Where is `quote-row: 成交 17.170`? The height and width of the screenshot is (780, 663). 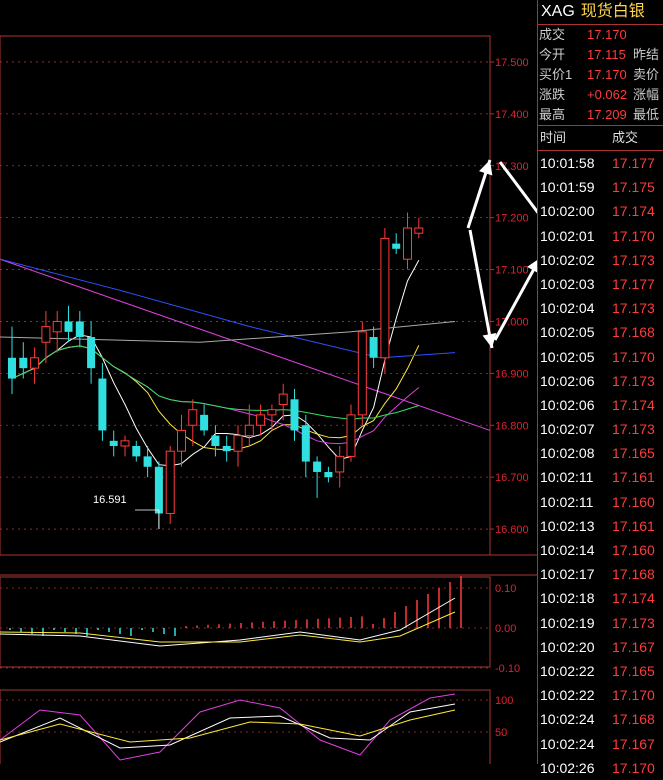 quote-row: 成交 17.170 is located at coordinates (600, 35).